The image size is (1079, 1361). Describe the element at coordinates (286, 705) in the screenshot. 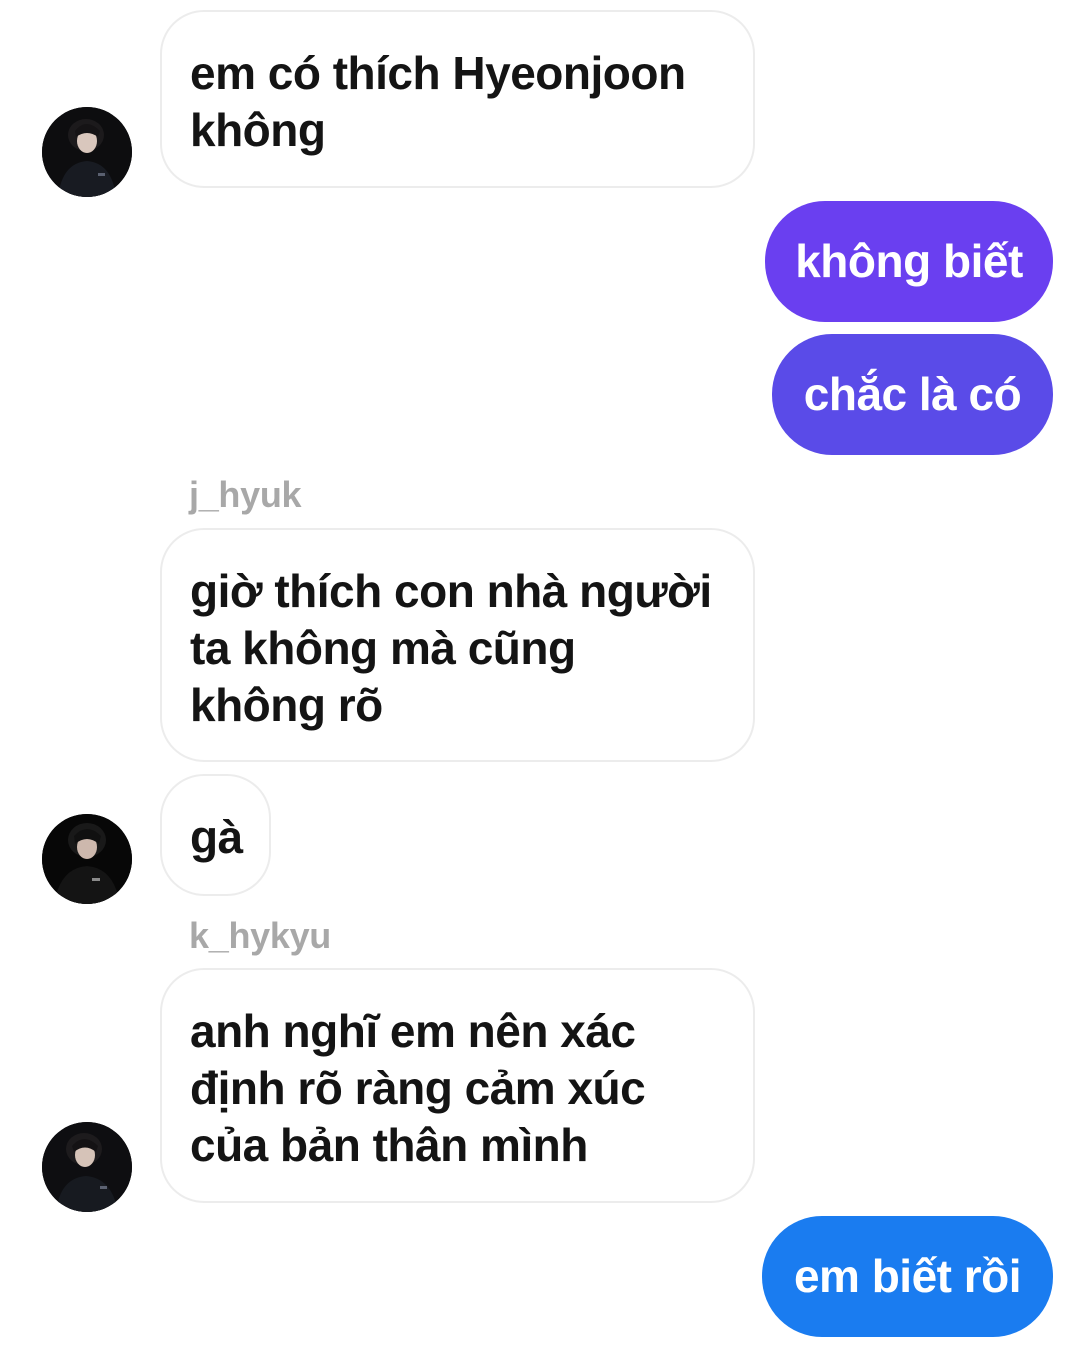

I see `message-text-line: không rõ` at that location.